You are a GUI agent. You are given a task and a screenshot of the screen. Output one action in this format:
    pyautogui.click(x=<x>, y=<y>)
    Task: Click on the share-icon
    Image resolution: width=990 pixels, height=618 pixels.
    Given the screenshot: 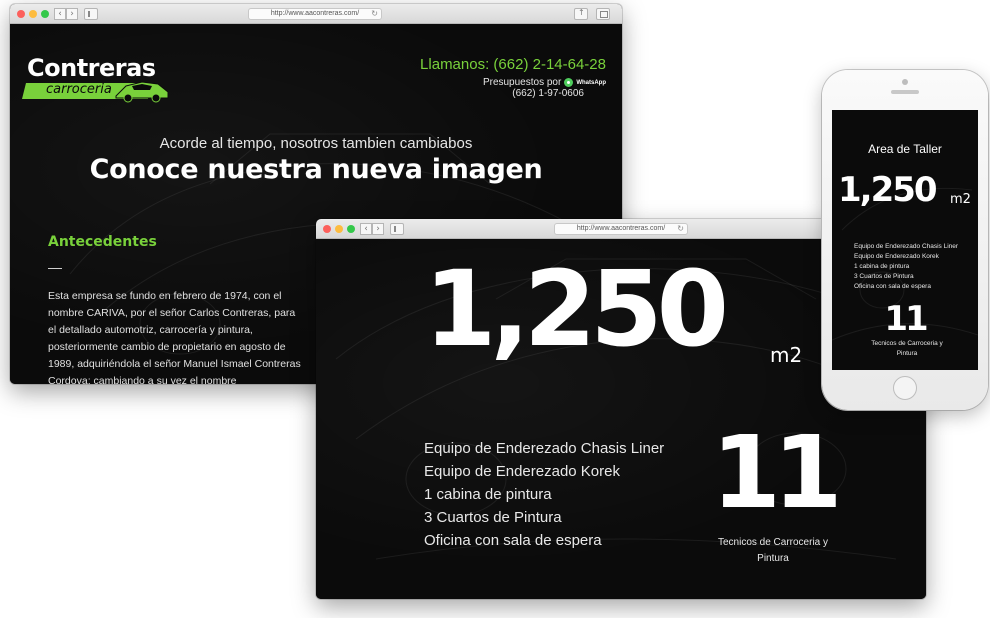 What is the action you would take?
    pyautogui.click(x=581, y=14)
    